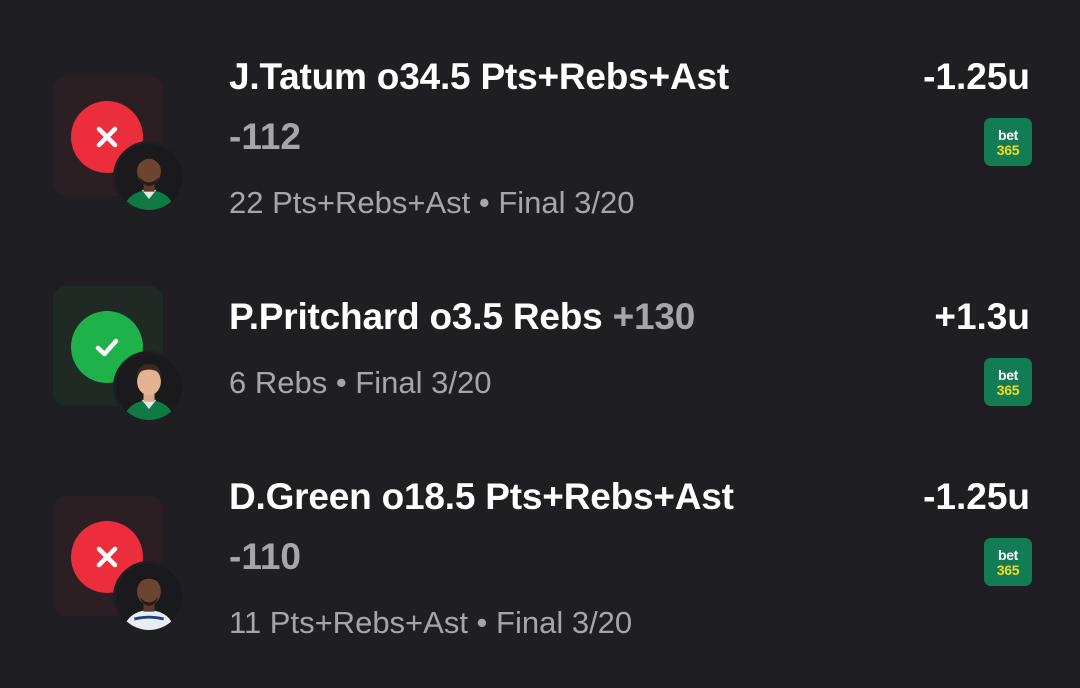 The image size is (1080, 688). Describe the element at coordinates (654, 316) in the screenshot. I see `bet-odds: +130` at that location.